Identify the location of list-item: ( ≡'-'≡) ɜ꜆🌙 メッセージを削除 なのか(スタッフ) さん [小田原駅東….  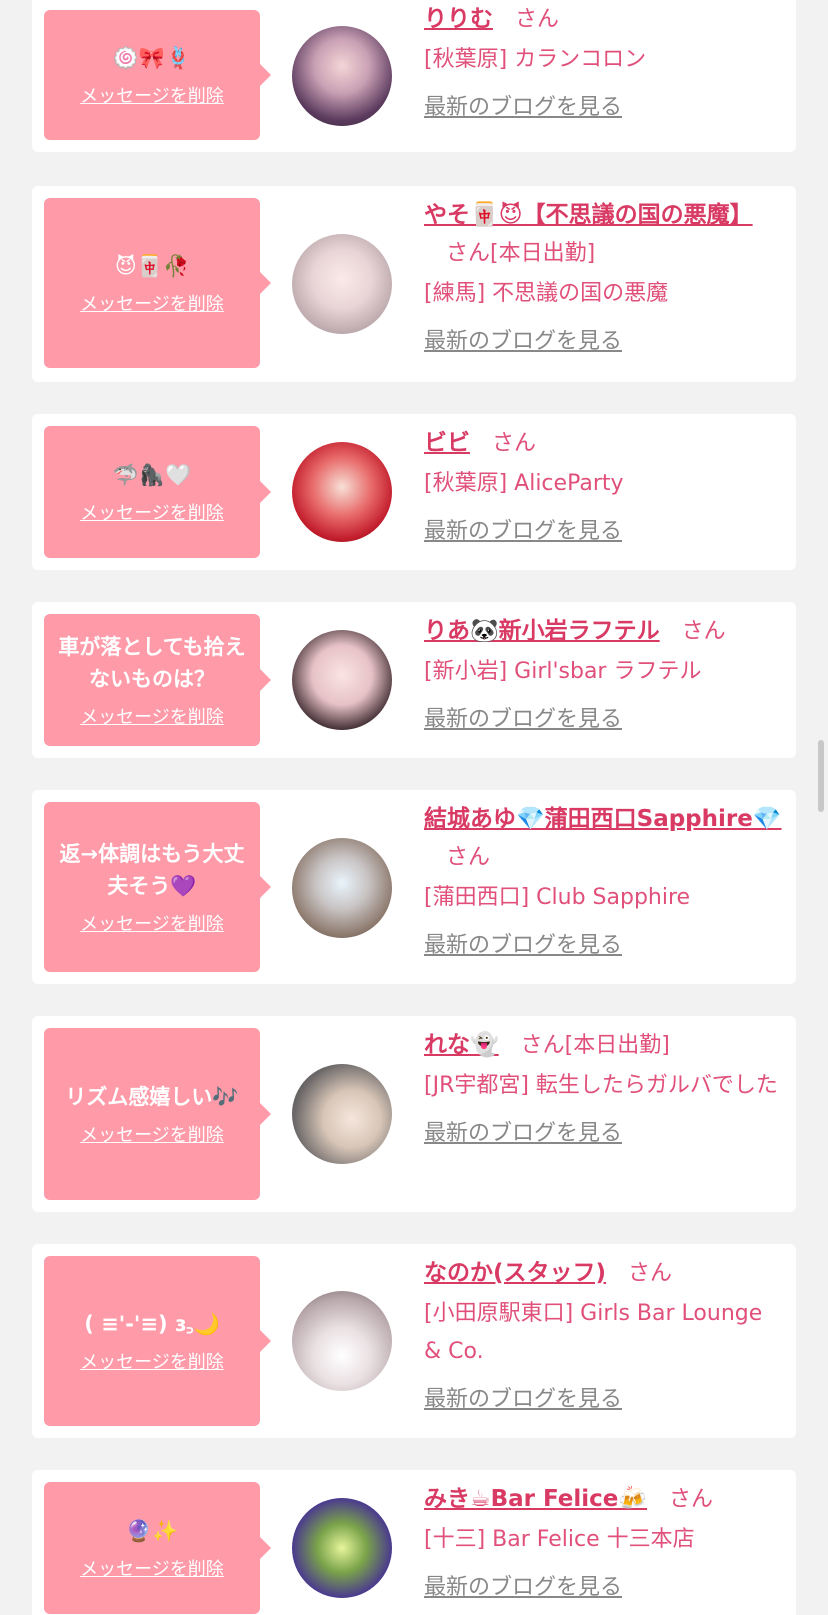
(414, 1341).